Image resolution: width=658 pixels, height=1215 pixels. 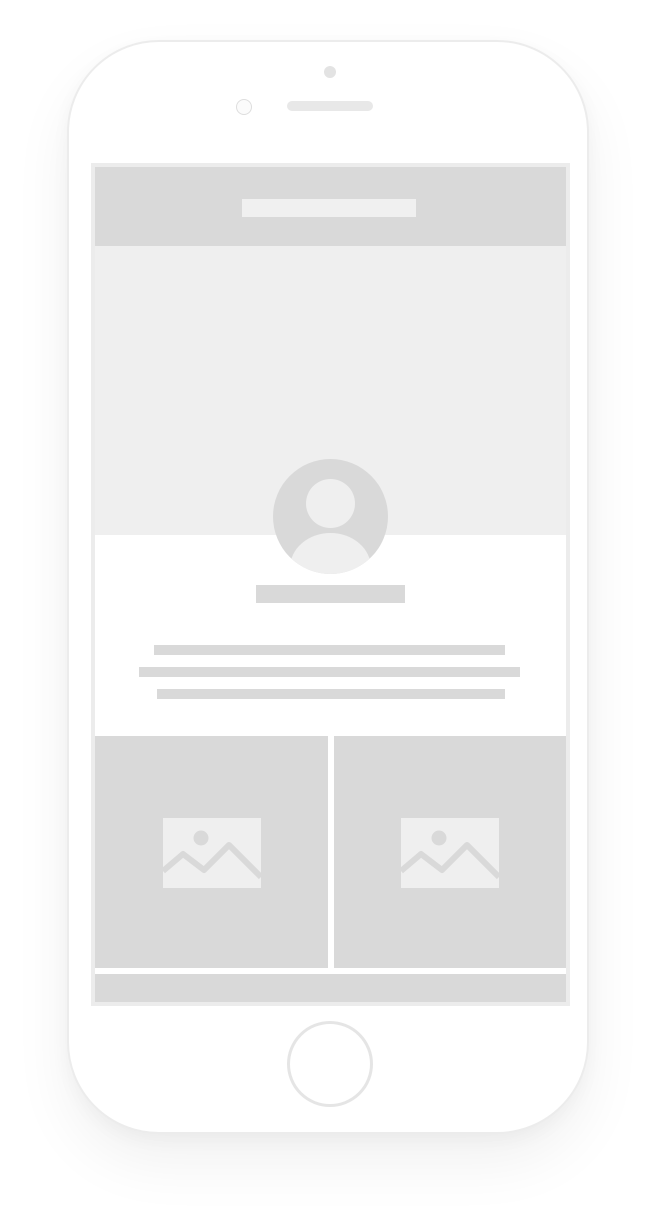 What do you see at coordinates (330, 106) in the screenshot?
I see `earpiece-speaker` at bounding box center [330, 106].